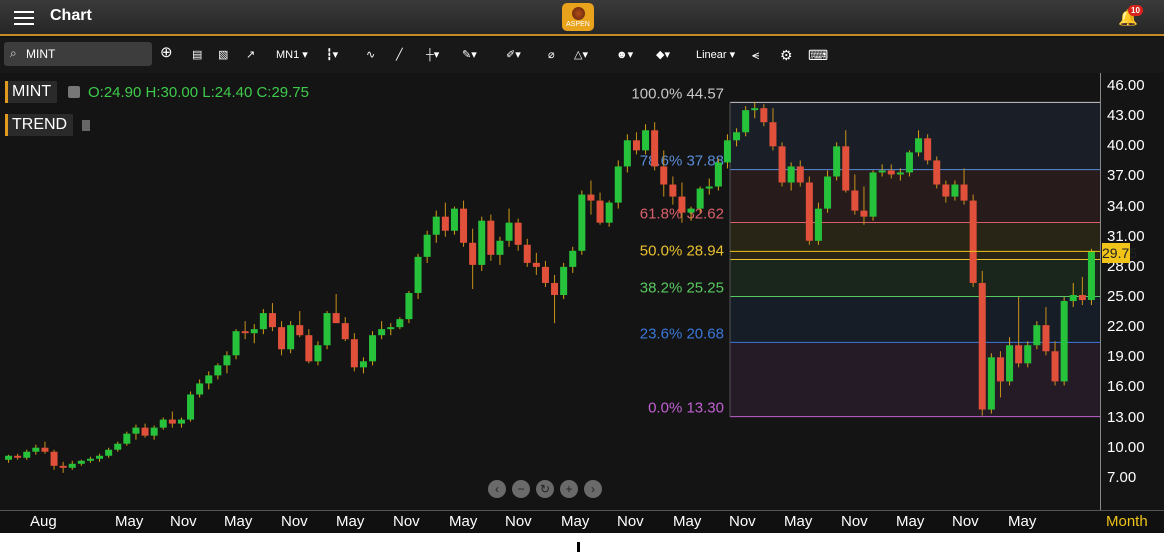 This screenshot has width=1164, height=552. What do you see at coordinates (31, 92) in the screenshot?
I see `symbol-label: MINT` at bounding box center [31, 92].